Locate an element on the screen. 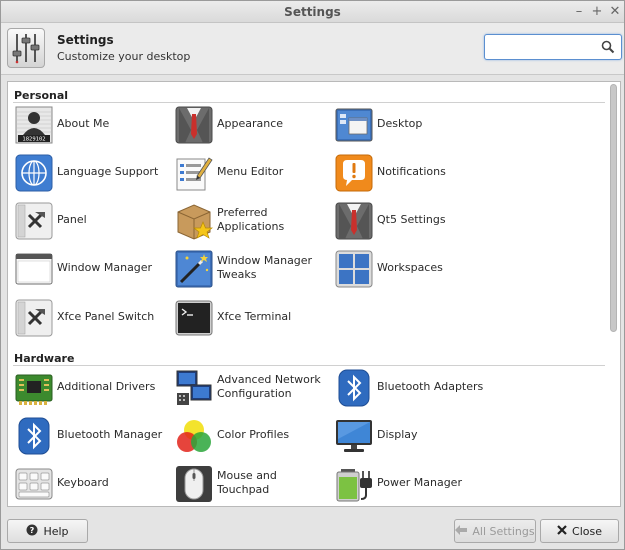  item-bluetooth-adapters: Bluetooth Adapters is located at coordinates (413, 388).